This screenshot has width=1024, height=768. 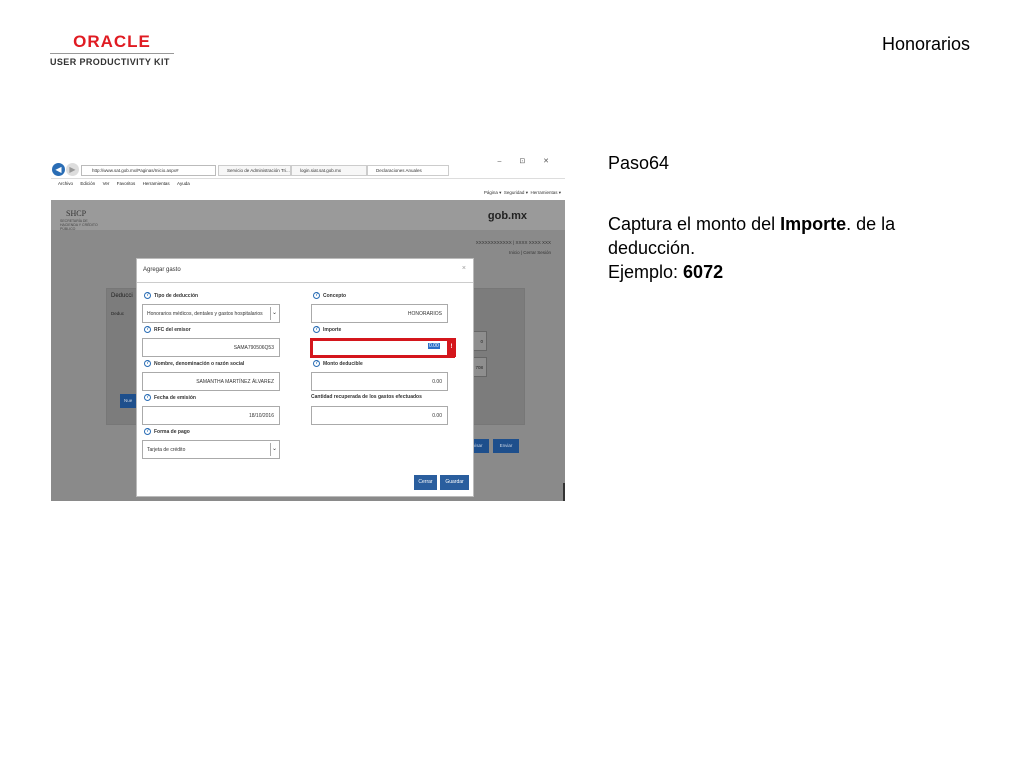 What do you see at coordinates (162, 270) in the screenshot?
I see `dialog-title: Agregar gasto` at bounding box center [162, 270].